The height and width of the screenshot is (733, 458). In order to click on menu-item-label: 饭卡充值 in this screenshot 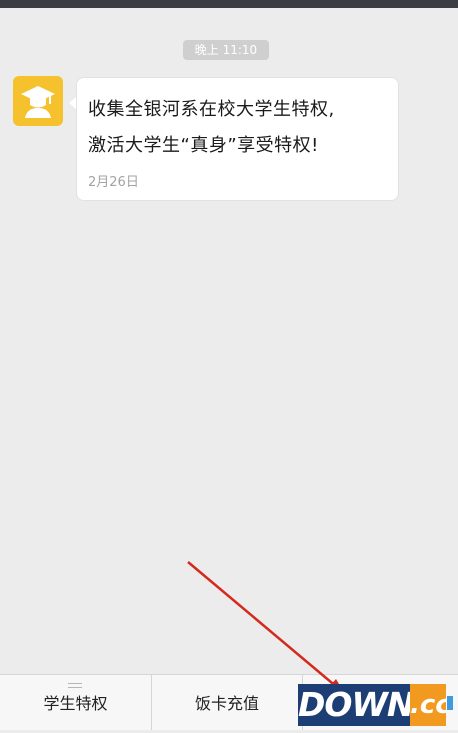, I will do `click(226, 703)`.